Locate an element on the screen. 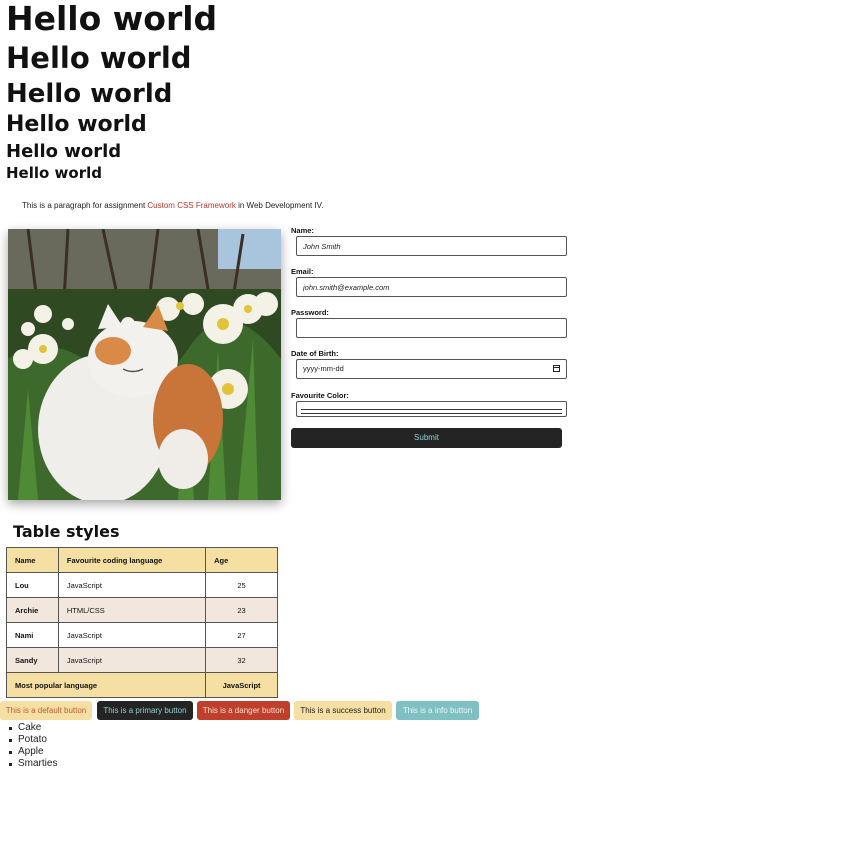  password-group: Password: is located at coordinates (431, 323).